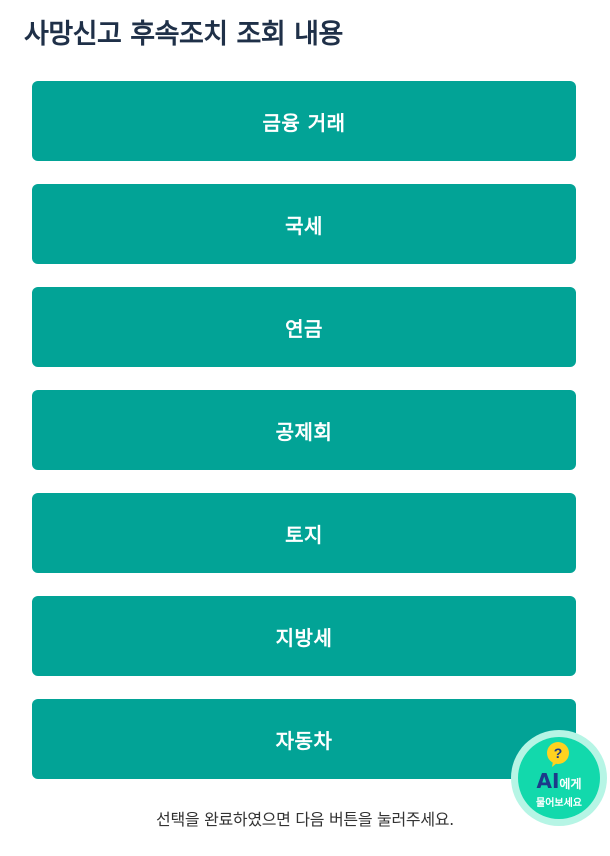  What do you see at coordinates (304, 430) in the screenshot?
I see `menu-button-mutual-aid: 공제회` at bounding box center [304, 430].